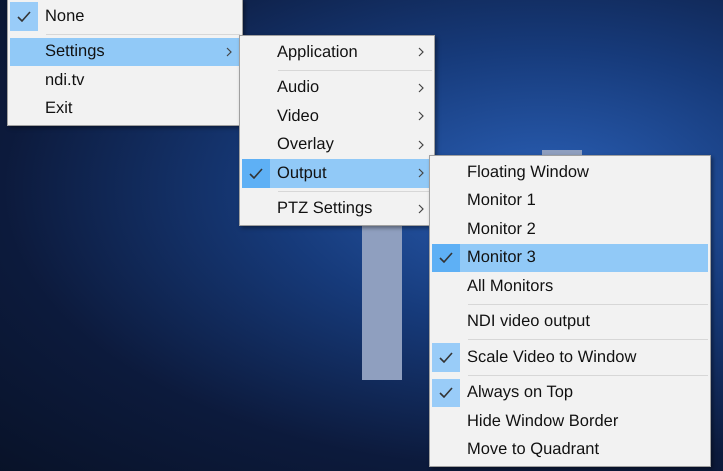 The width and height of the screenshot is (723, 471). Describe the element at coordinates (570, 258) in the screenshot. I see `menu-item: Monitor 3` at that location.